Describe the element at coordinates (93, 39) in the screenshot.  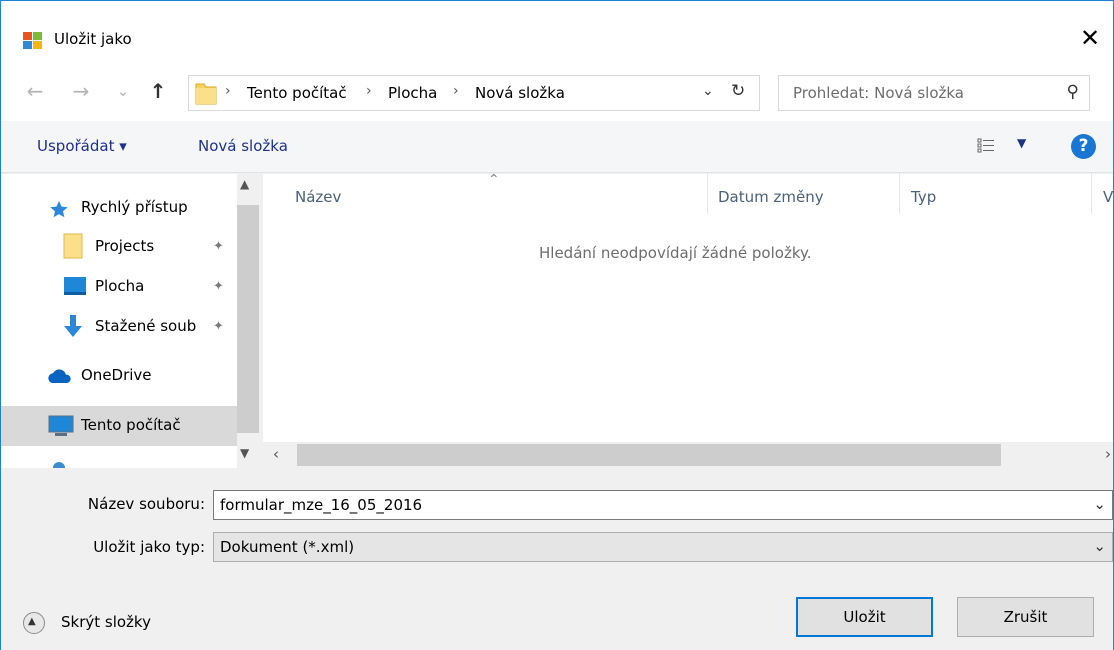
I see `window-title: Uložit jako` at that location.